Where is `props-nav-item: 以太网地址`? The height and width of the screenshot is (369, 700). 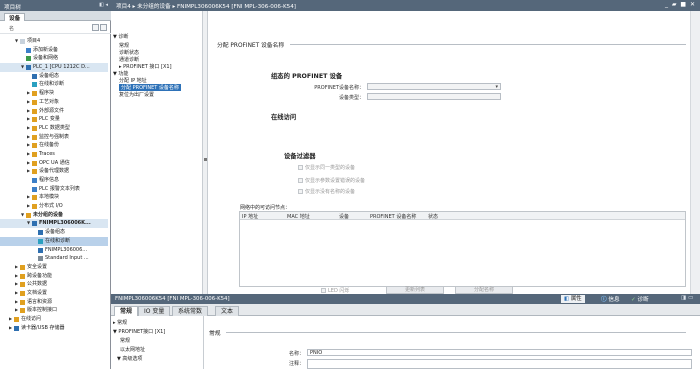 props-nav-item: 以太网地址 is located at coordinates (132, 349).